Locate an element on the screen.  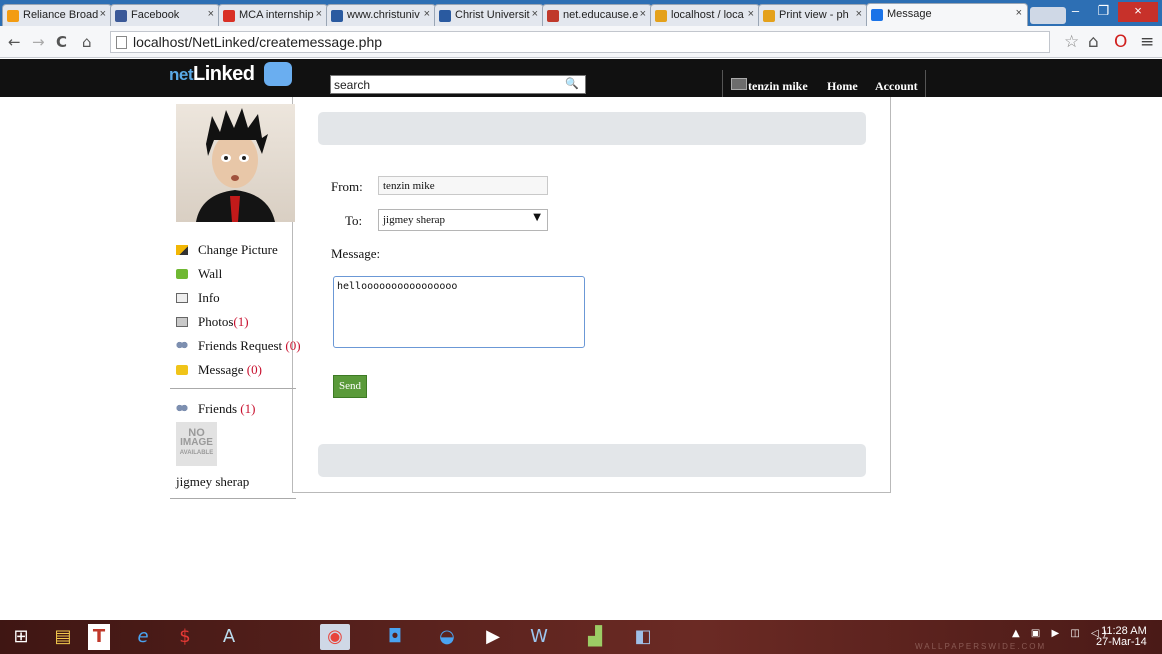
netlinked-icon is located at coordinates (877, 15).